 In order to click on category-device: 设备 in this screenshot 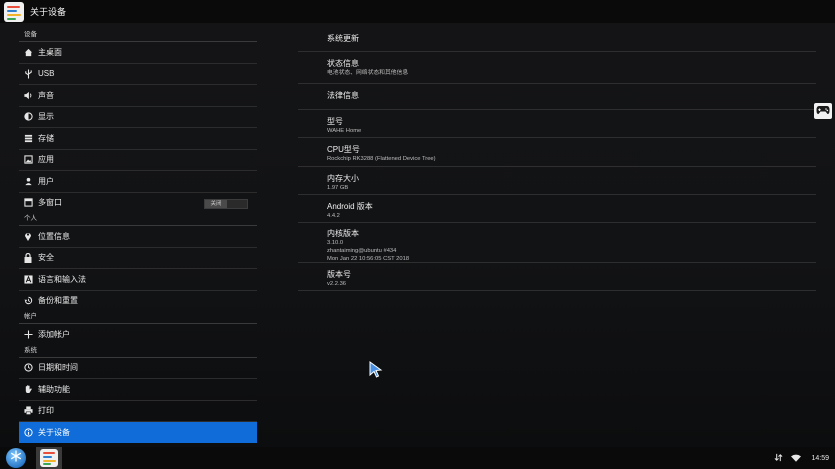, I will do `click(138, 35)`.